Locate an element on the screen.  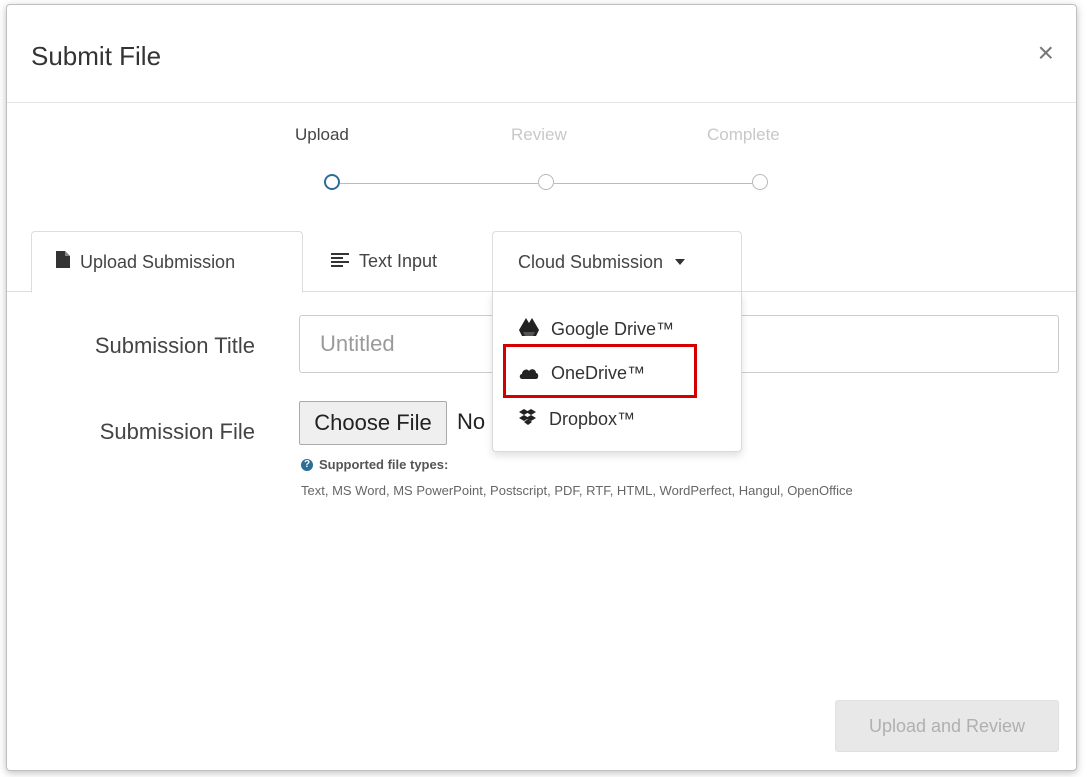
step-review-label: Review is located at coordinates (539, 134).